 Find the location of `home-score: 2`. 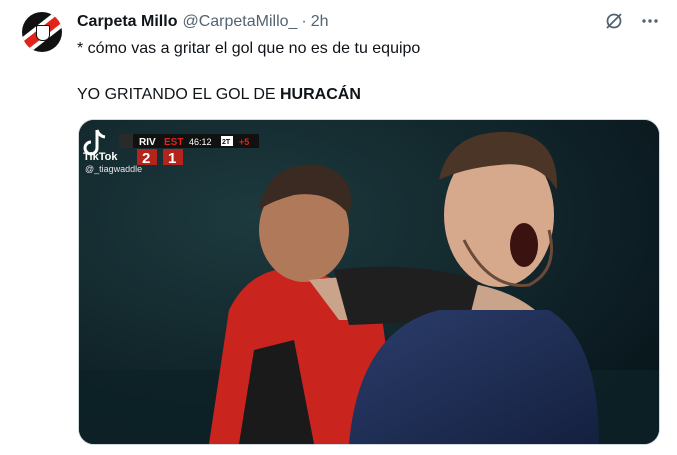

home-score: 2 is located at coordinates (146, 158).